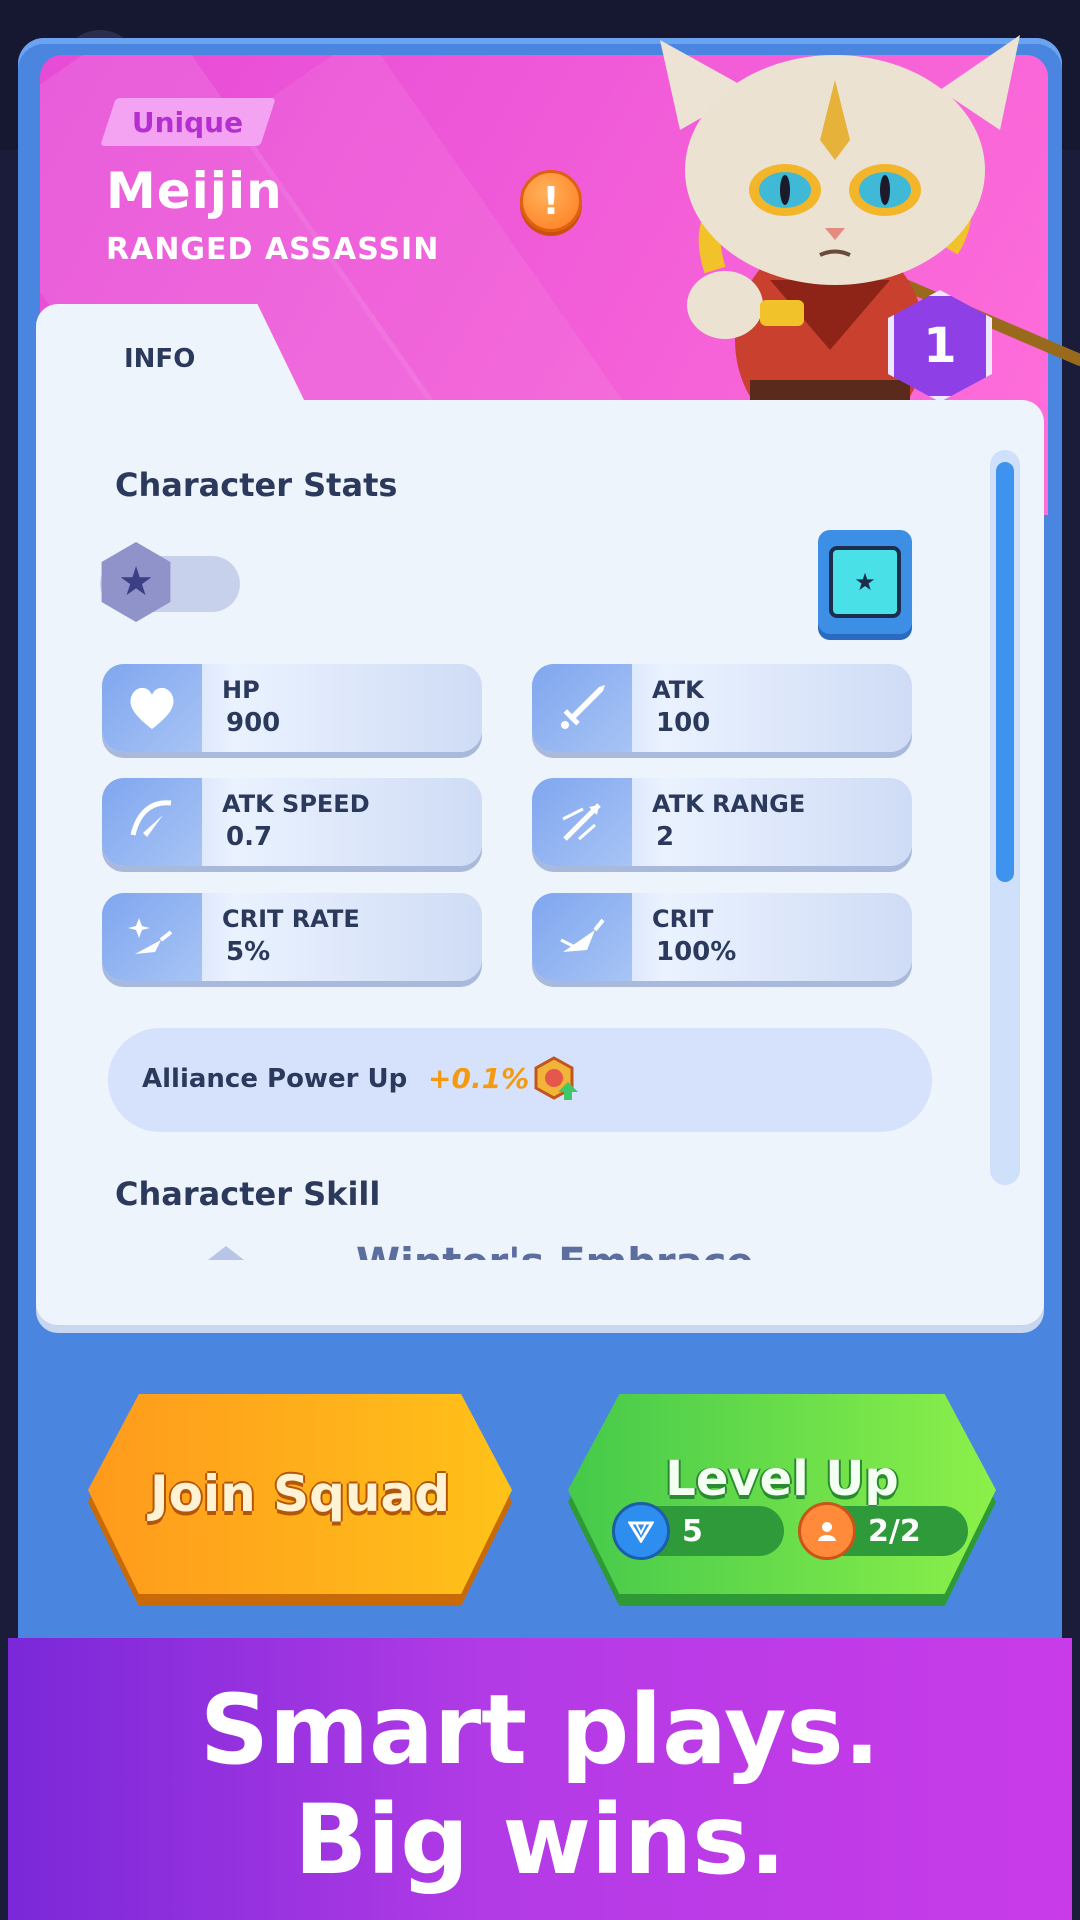 This screenshot has height=1920, width=1080. I want to click on small-star-icon: ★, so click(865, 582).